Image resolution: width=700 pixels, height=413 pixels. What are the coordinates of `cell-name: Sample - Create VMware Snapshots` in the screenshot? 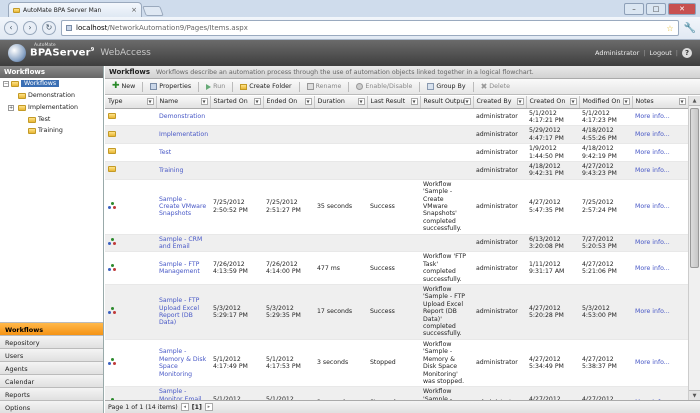 It's located at (183, 207).